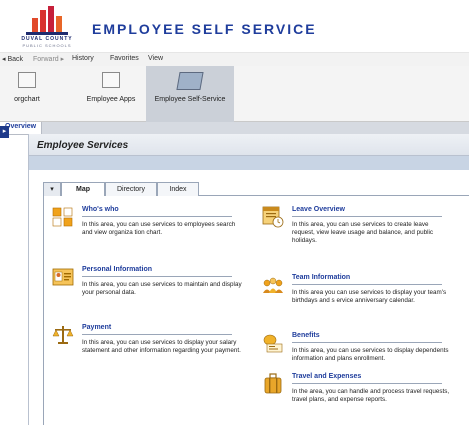 The image size is (469, 425). What do you see at coordinates (12, 59) in the screenshot?
I see `back-button: ◂ Back` at bounding box center [12, 59].